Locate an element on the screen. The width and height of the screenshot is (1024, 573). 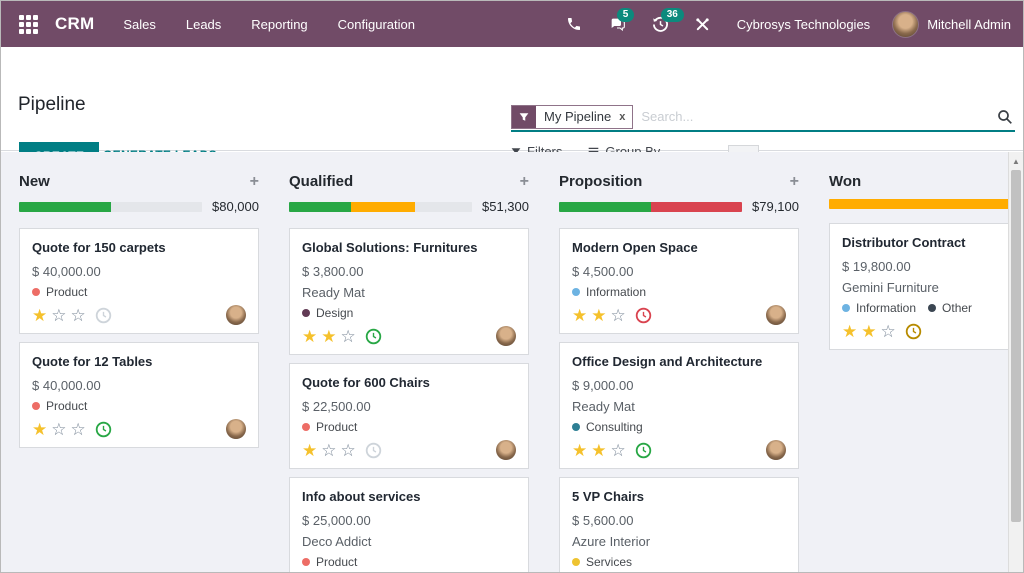
messages-button: 5 is located at coordinates (617, 24).